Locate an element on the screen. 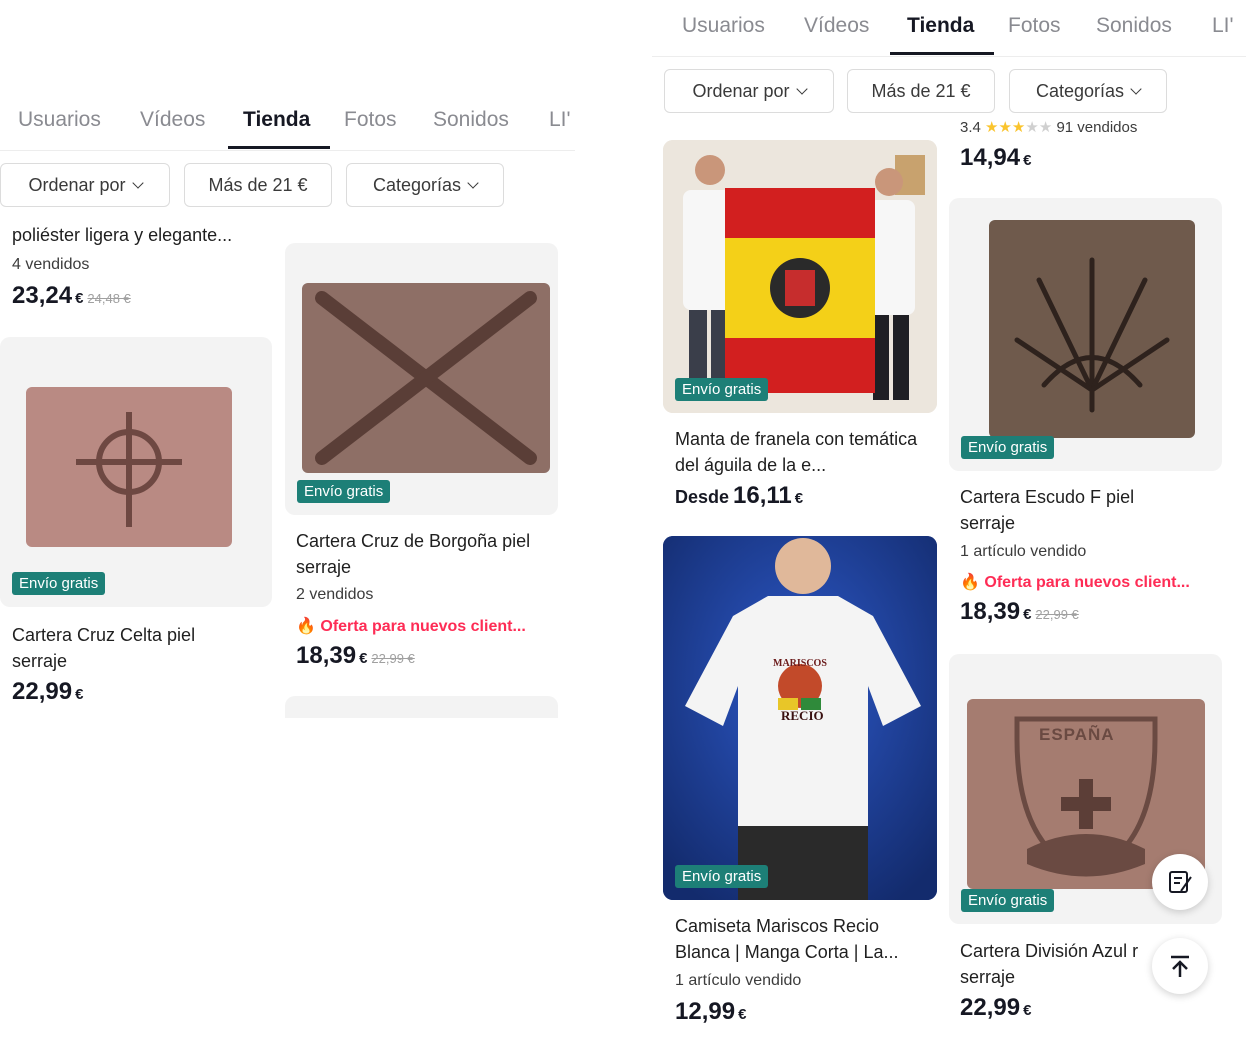  tab-bar: Usuarios Vídeos Tienda Fotos Sonidos LI' is located at coordinates (949, 28).